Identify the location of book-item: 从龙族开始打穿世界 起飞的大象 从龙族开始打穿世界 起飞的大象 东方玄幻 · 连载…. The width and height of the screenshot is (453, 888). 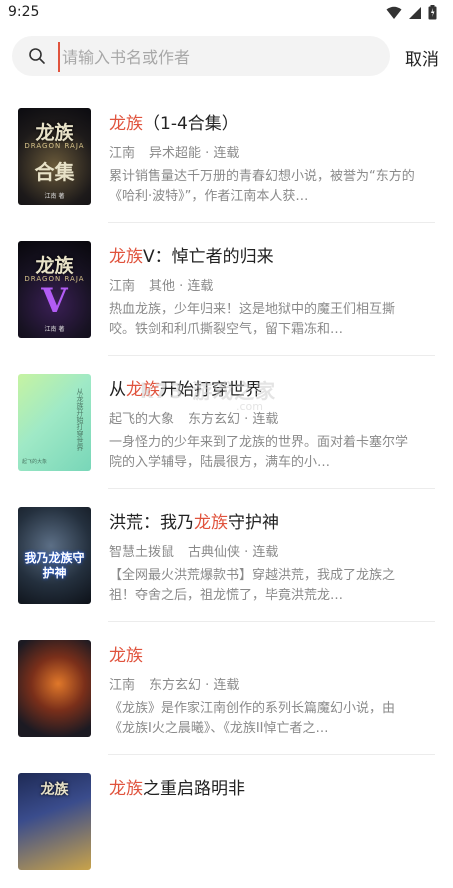
(226, 422).